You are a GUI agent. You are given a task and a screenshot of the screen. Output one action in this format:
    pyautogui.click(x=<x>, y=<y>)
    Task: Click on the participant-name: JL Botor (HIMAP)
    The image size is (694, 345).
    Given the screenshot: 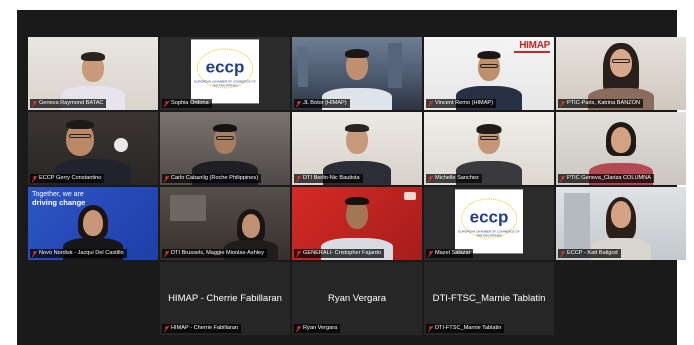 What is the action you would take?
    pyautogui.click(x=325, y=103)
    